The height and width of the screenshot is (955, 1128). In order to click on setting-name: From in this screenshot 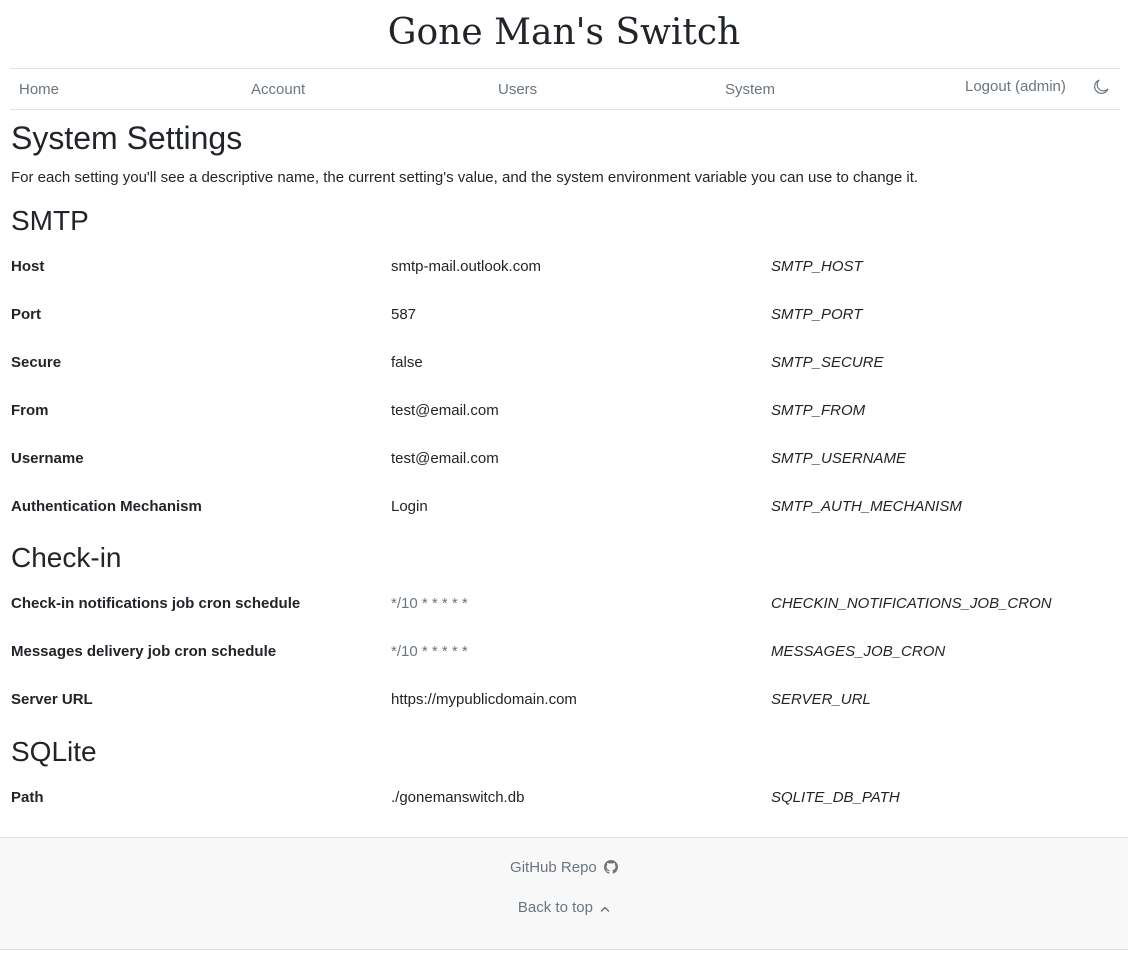, I will do `click(30, 410)`.